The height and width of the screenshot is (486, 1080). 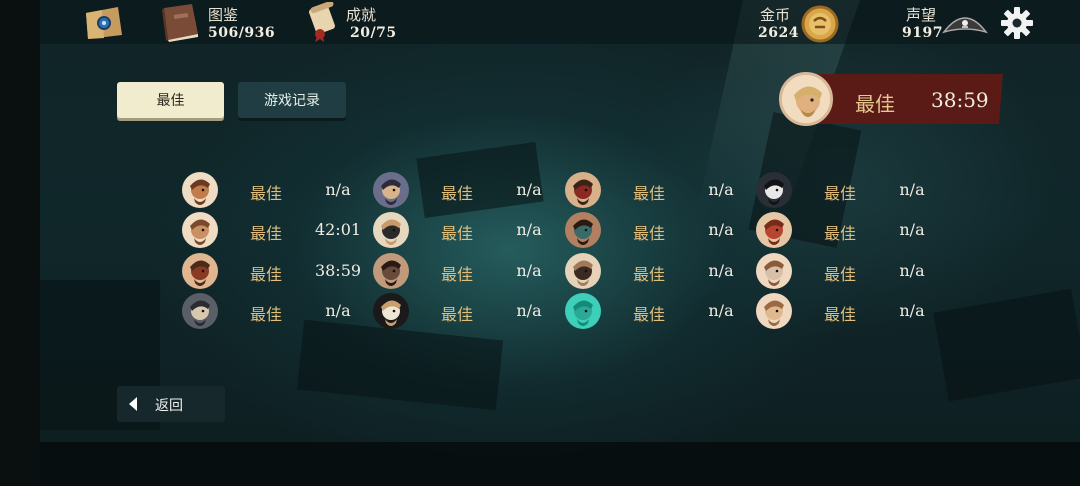 I want to click on achievements-value: 20/75, so click(x=373, y=33).